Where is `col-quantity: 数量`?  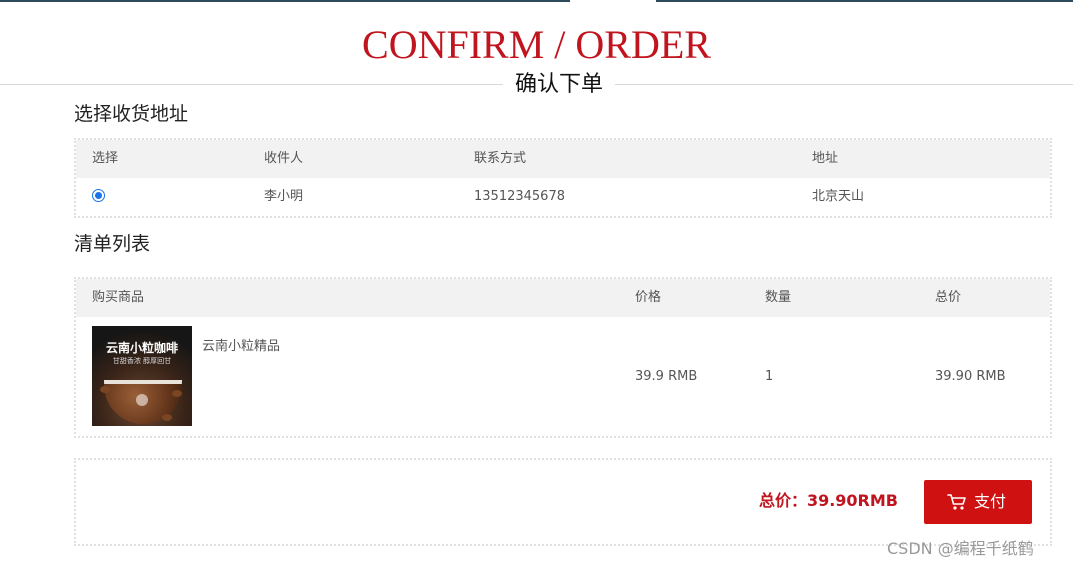 col-quantity: 数量 is located at coordinates (778, 297).